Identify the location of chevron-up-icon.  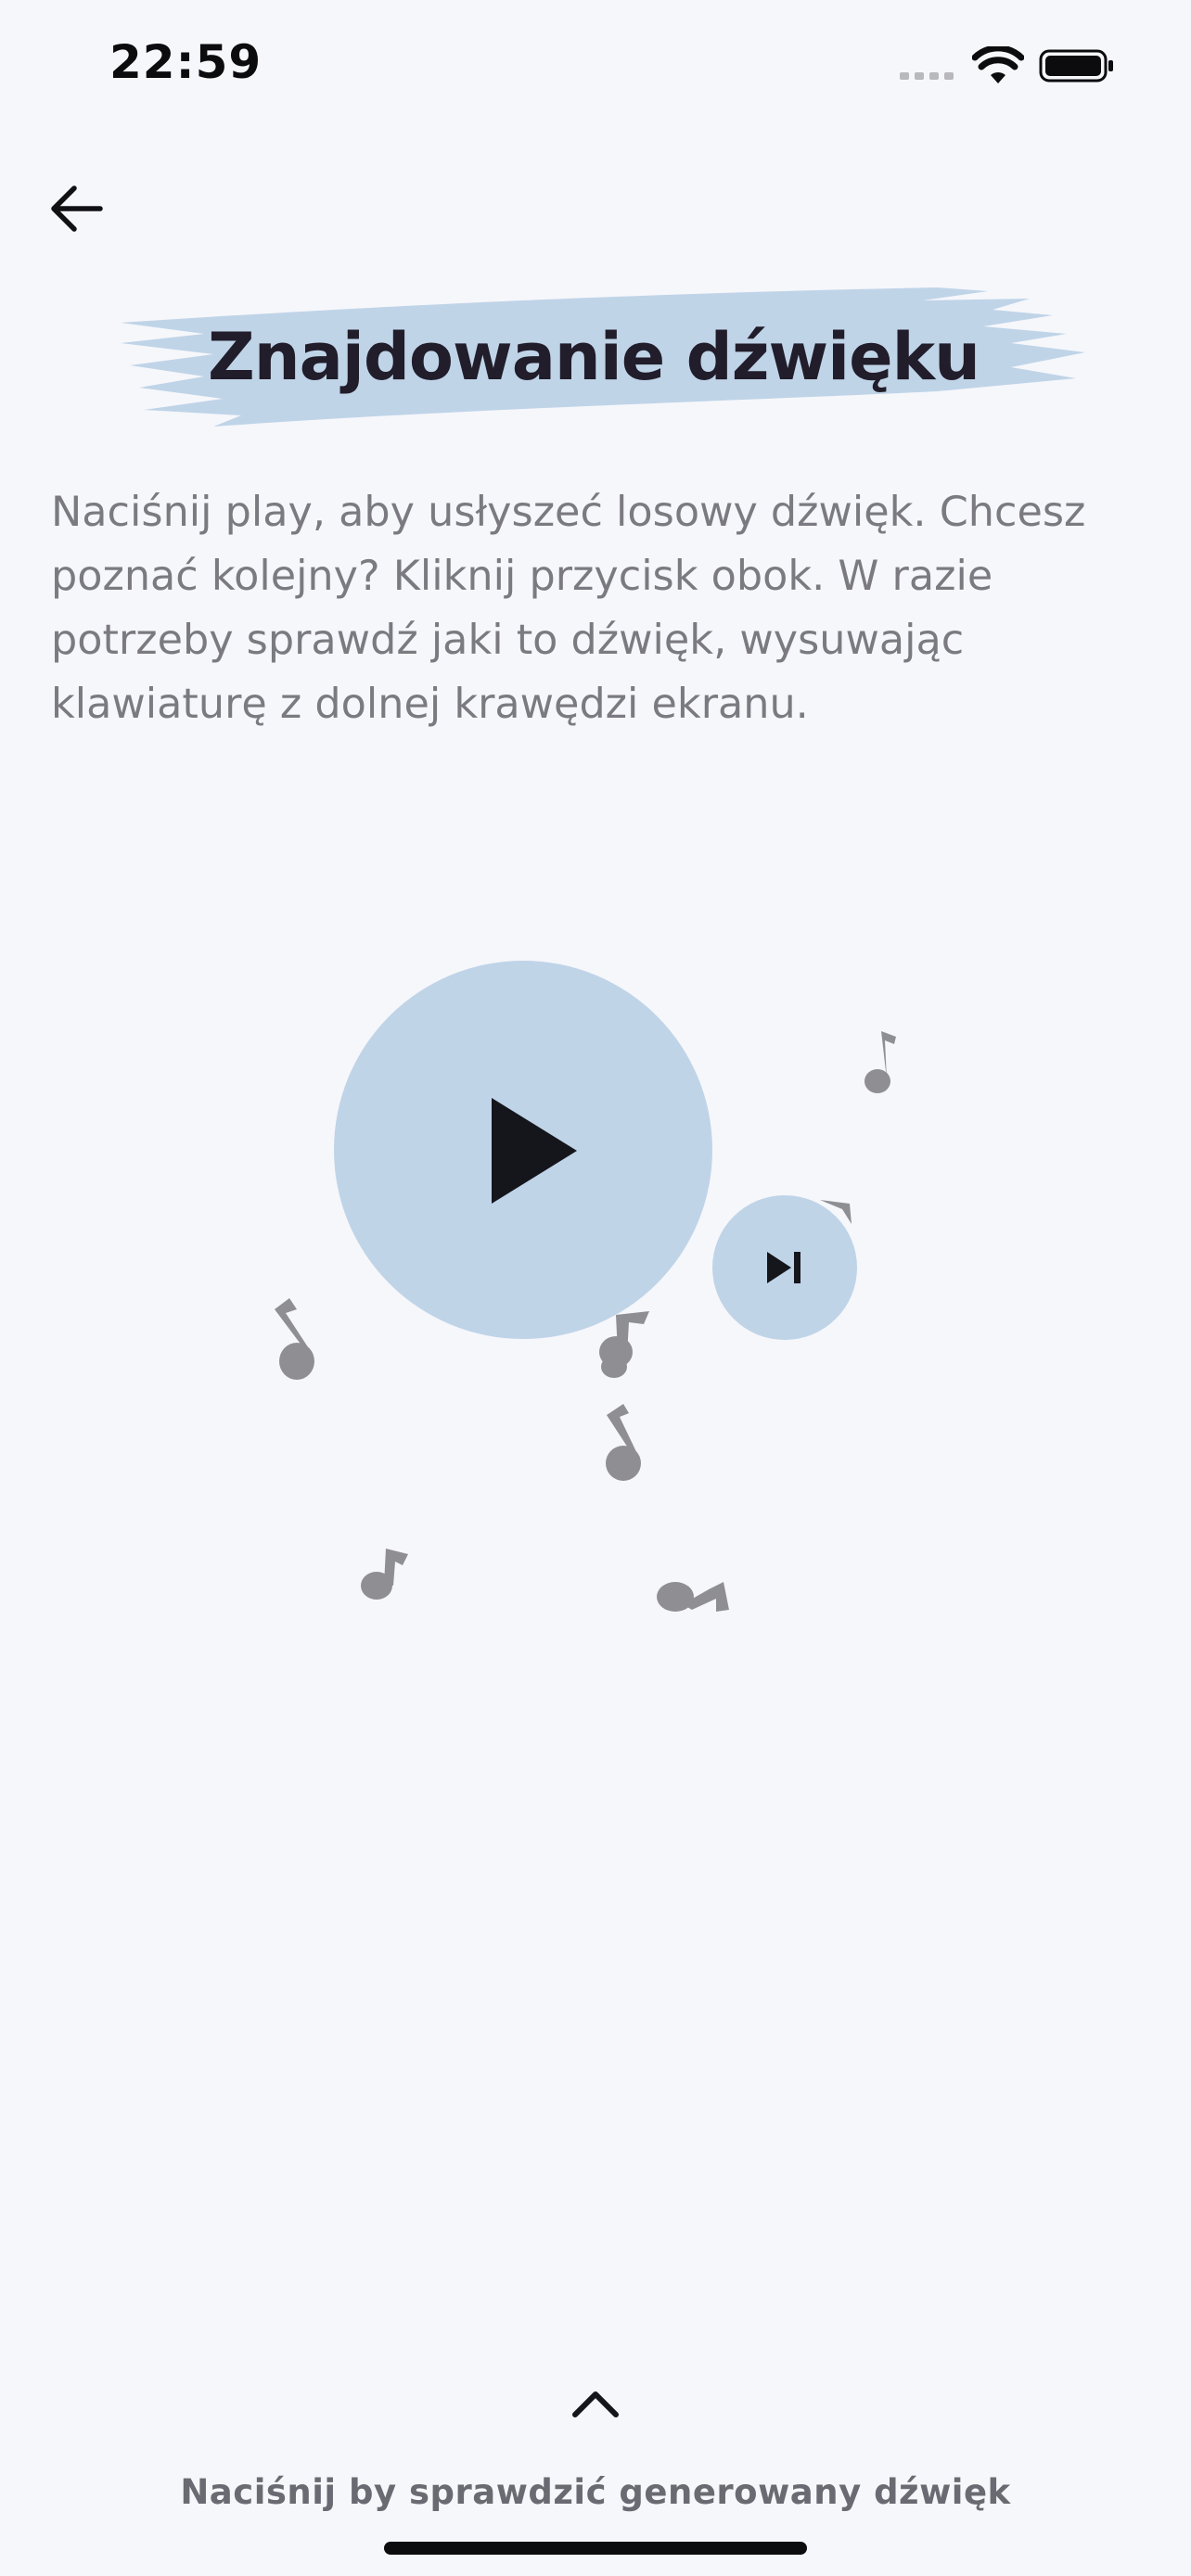
(595, 2404).